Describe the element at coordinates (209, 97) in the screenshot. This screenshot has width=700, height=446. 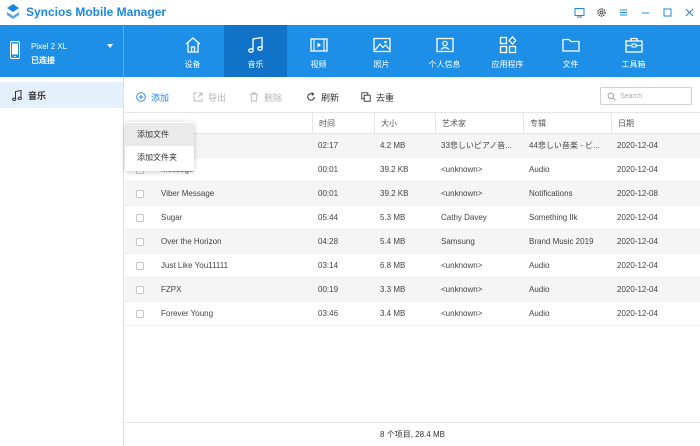
I see `export-button: 导出` at that location.